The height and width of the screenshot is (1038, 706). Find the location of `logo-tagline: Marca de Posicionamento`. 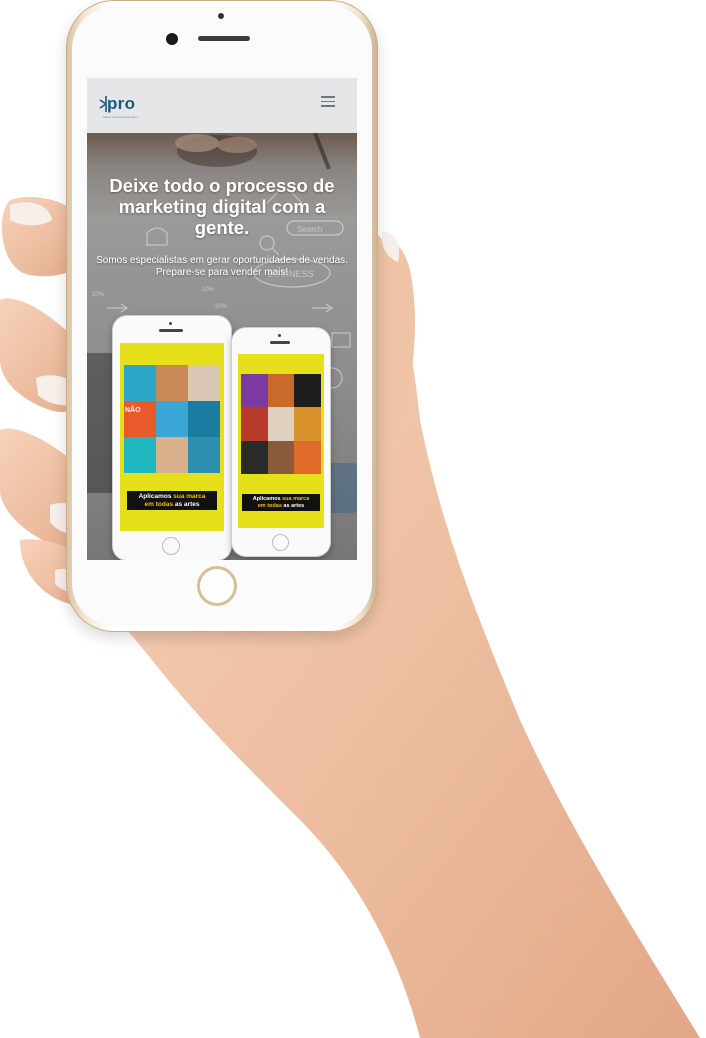

logo-tagline: Marca de Posicionamento is located at coordinates (120, 117).